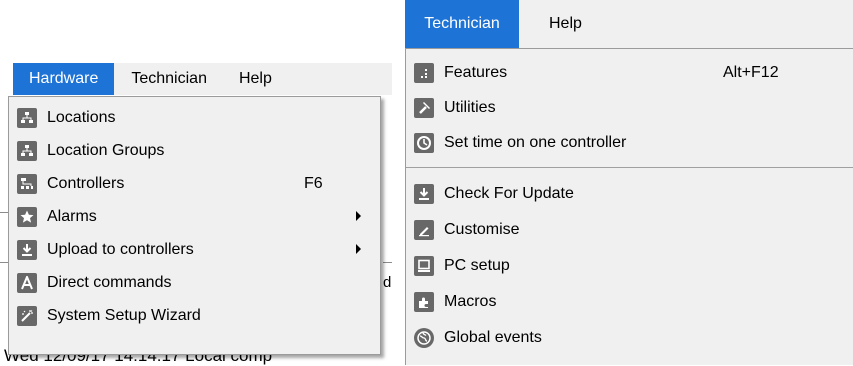 The height and width of the screenshot is (366, 853). What do you see at coordinates (120, 249) in the screenshot?
I see `menu-item-label: Upload to controllers` at bounding box center [120, 249].